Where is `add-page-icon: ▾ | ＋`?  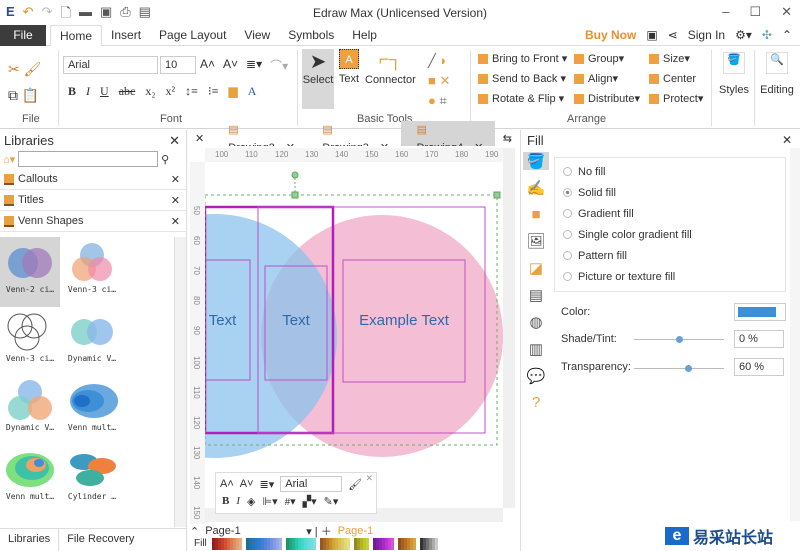
add-page-icon: ▾ | ＋ is located at coordinates (319, 531).